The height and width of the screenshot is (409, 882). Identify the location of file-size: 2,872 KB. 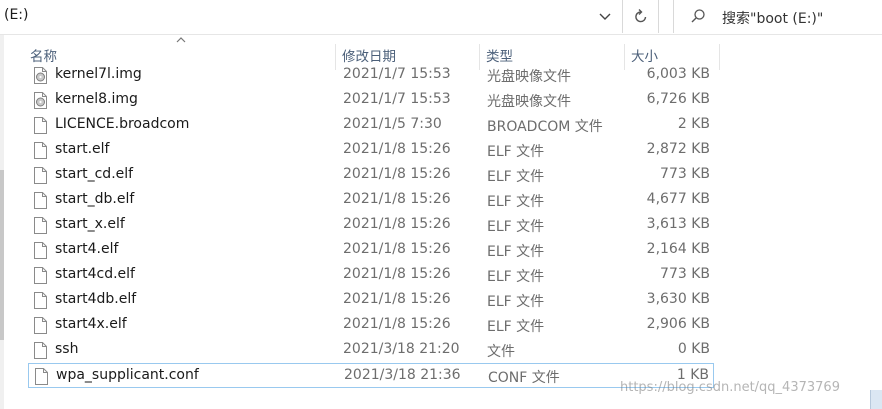
(678, 149).